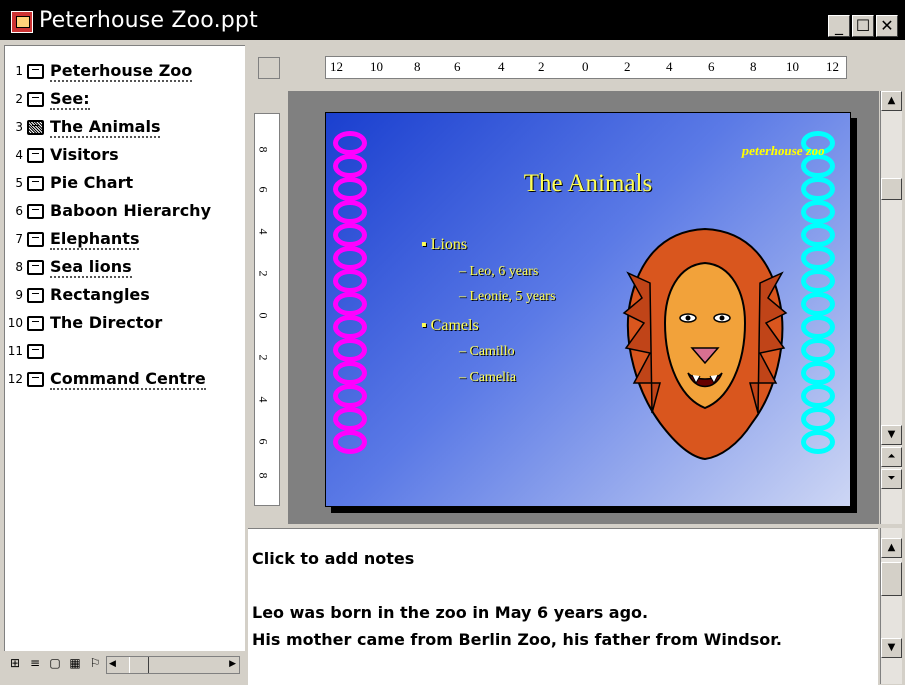 The height and width of the screenshot is (685, 905). Describe the element at coordinates (35, 663) in the screenshot. I see `outline-view-icon: ≡` at that location.